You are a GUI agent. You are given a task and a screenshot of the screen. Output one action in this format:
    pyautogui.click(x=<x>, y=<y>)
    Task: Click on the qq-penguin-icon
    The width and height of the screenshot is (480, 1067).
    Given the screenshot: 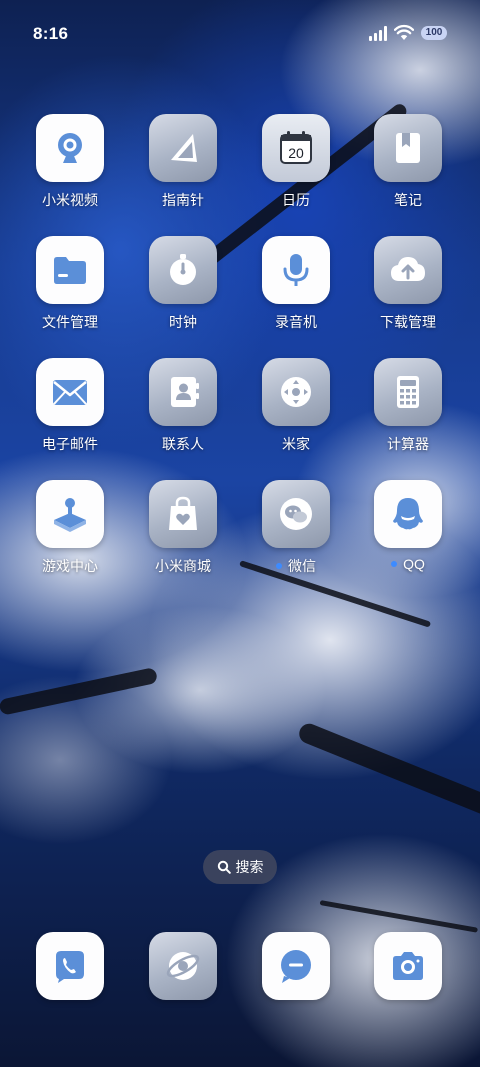 What is the action you would take?
    pyautogui.click(x=408, y=514)
    